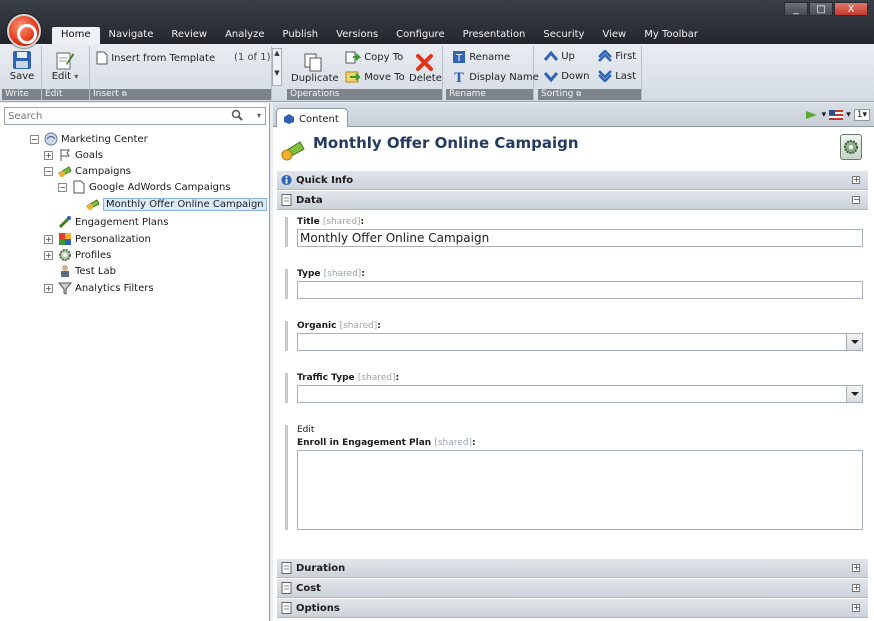  What do you see at coordinates (824, 115) in the screenshot?
I see `navigate-dropdown-icon: ▾` at bounding box center [824, 115].